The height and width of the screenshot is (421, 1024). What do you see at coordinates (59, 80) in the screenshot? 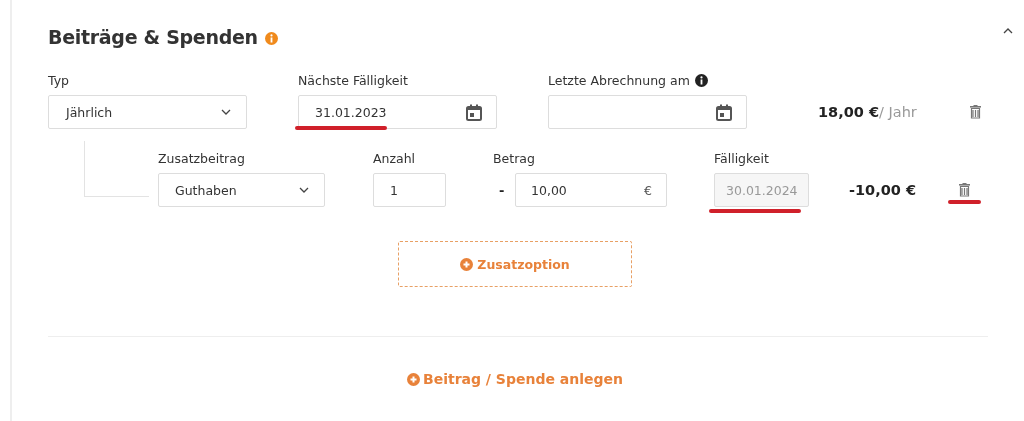
I see `field-label: Typ` at bounding box center [59, 80].